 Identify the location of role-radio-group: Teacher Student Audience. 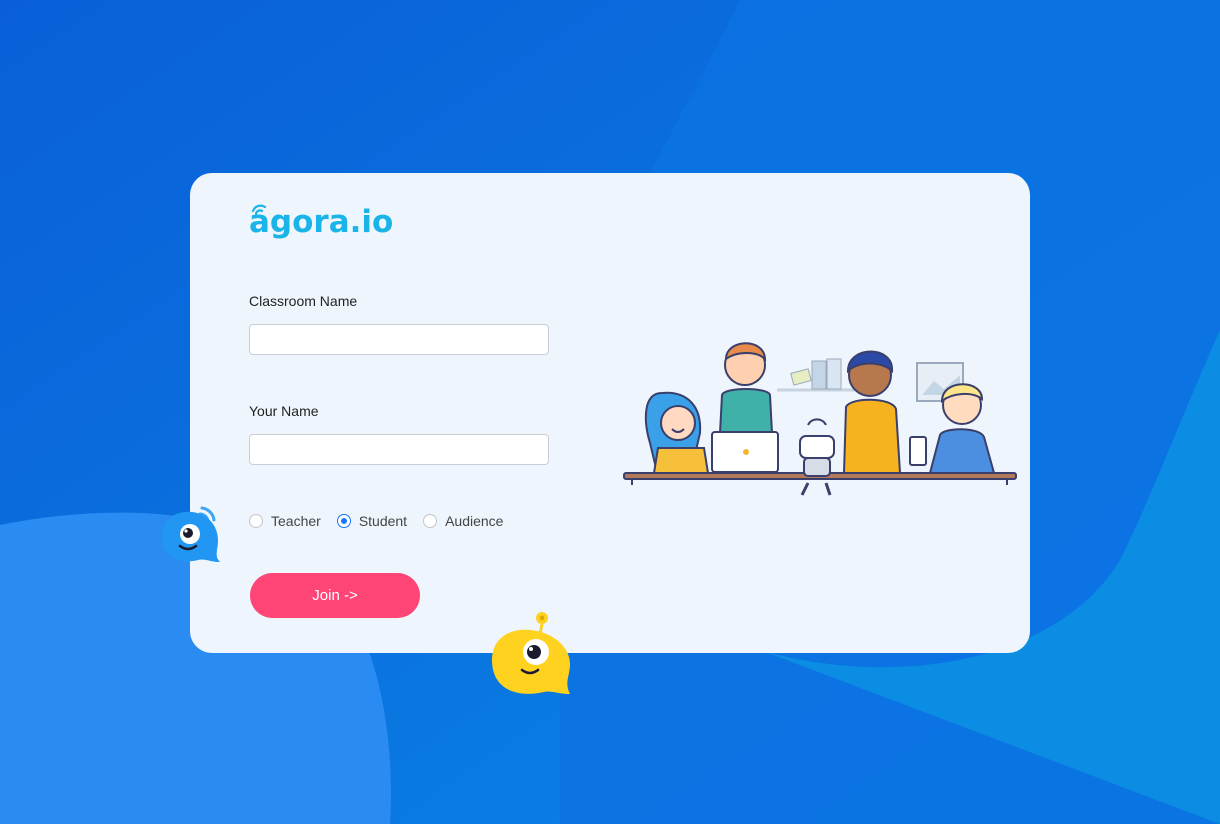
(376, 521).